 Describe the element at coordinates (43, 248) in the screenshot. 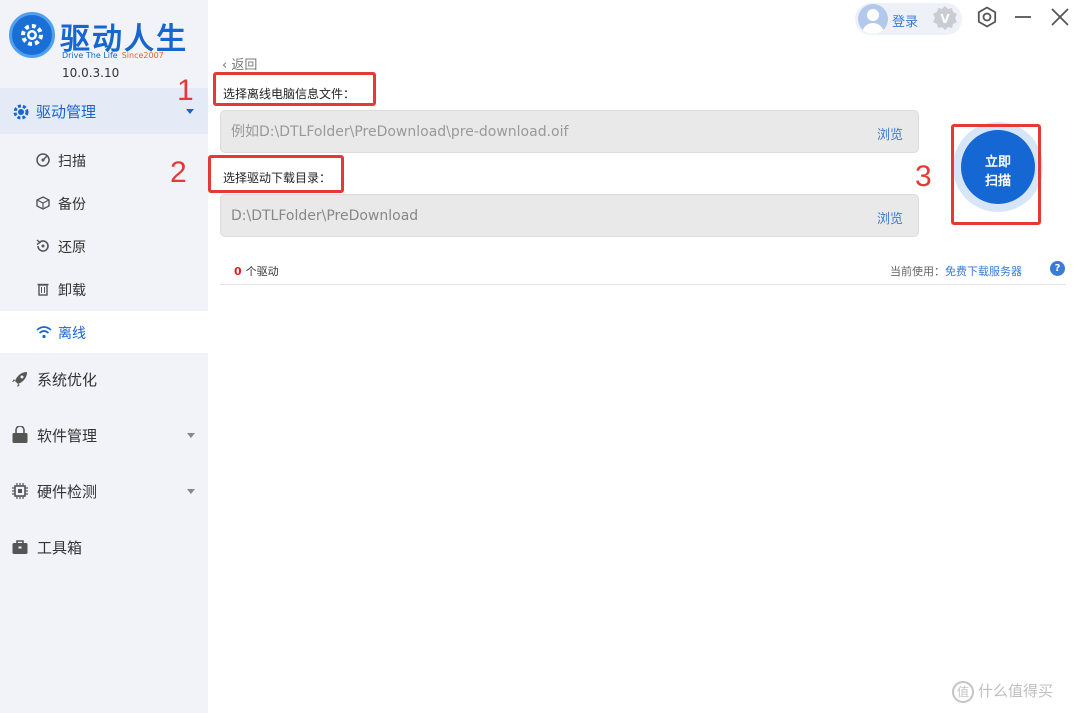

I see `restore-icon` at that location.